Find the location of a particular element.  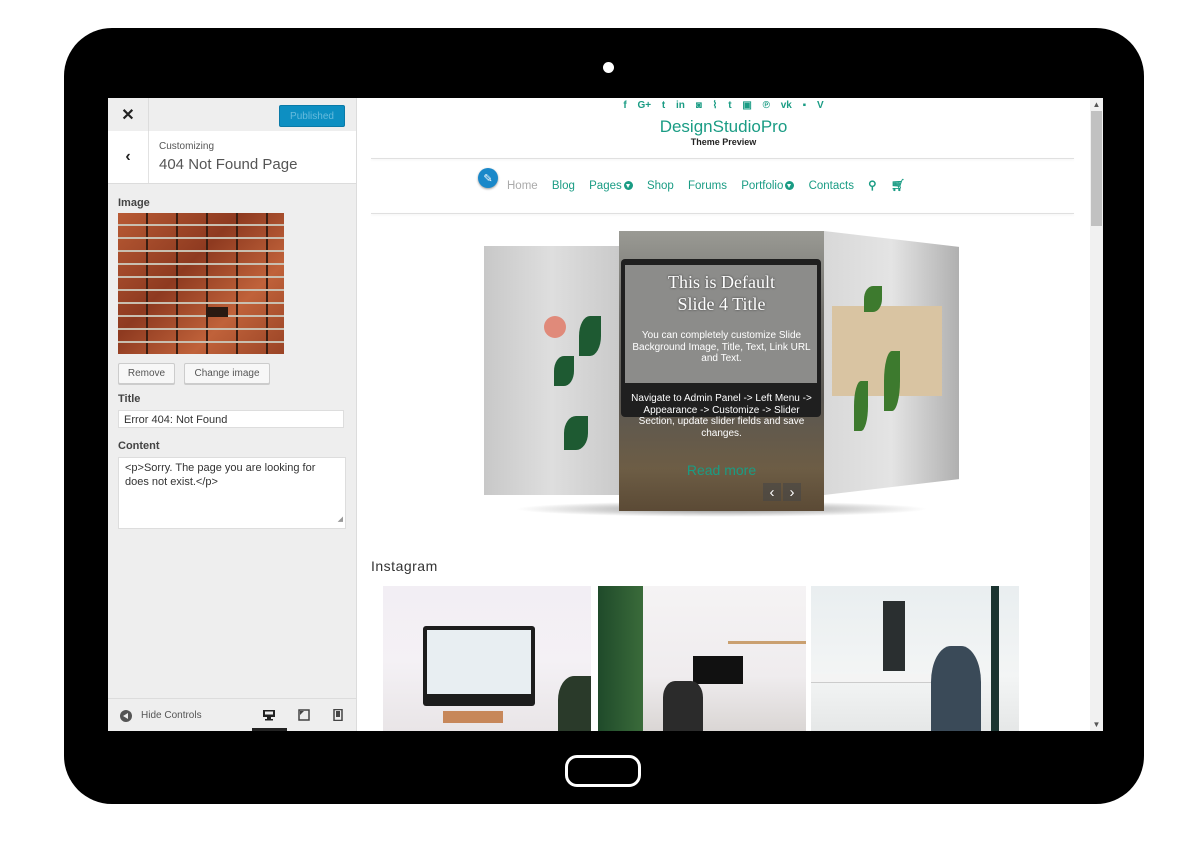

facebook-icon: f is located at coordinates (624, 105).